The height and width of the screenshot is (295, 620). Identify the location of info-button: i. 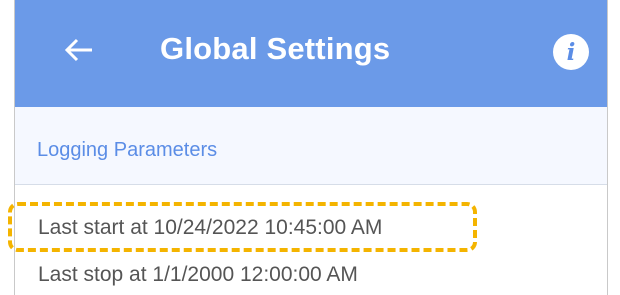
(571, 52).